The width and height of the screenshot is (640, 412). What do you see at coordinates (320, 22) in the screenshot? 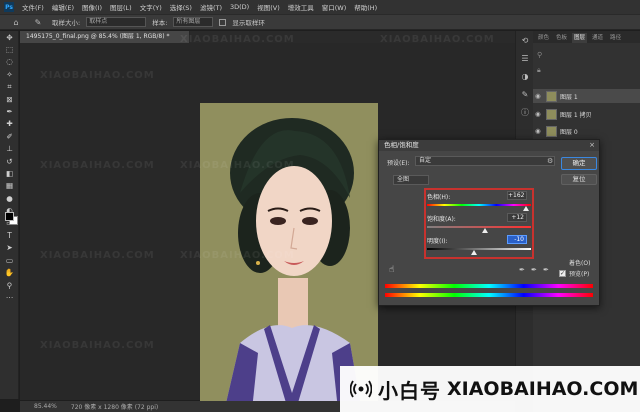
I see `options-bar: ⌂ ✎ 取样大小: 取样点 样本: 所有图层 显示取样环` at bounding box center [320, 22].